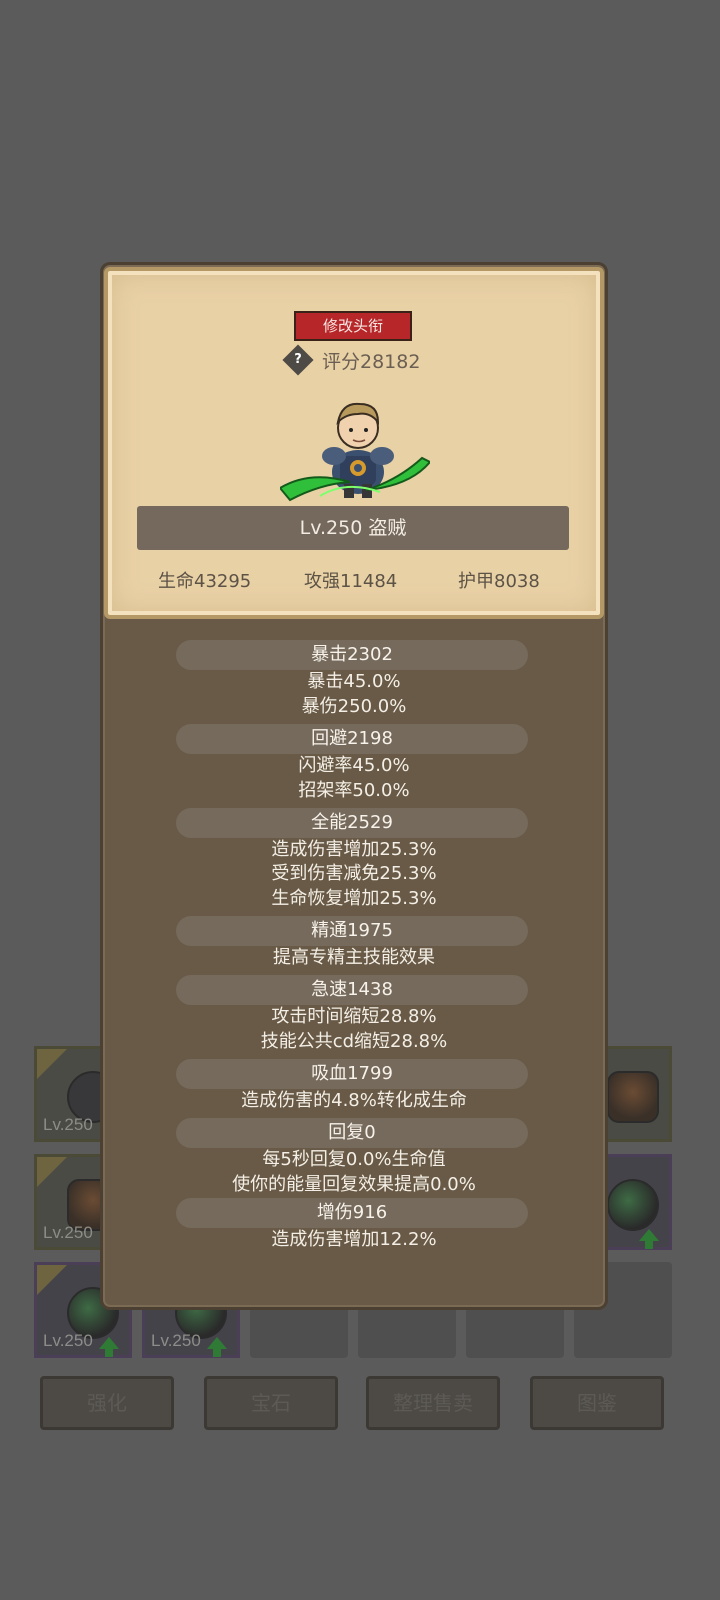 The image size is (720, 1600). I want to click on stat-header-versatility: 全能2529, so click(352, 823).